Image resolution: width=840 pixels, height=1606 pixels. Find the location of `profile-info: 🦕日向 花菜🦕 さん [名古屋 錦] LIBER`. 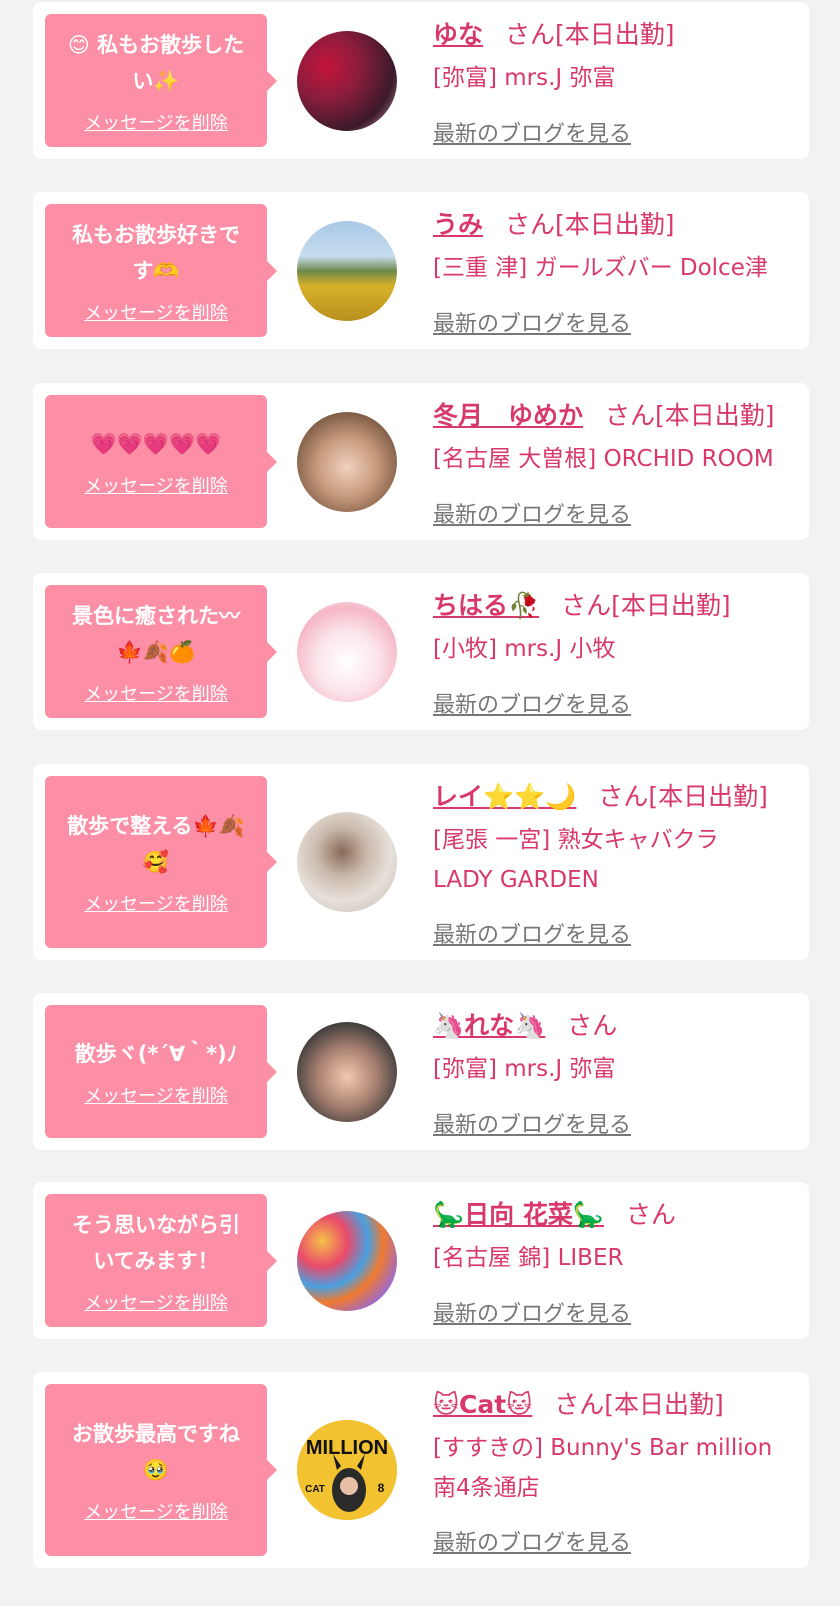

profile-info: 🦕日向 花菜🦕 さん [名古屋 錦] LIBER is located at coordinates (615, 1239).